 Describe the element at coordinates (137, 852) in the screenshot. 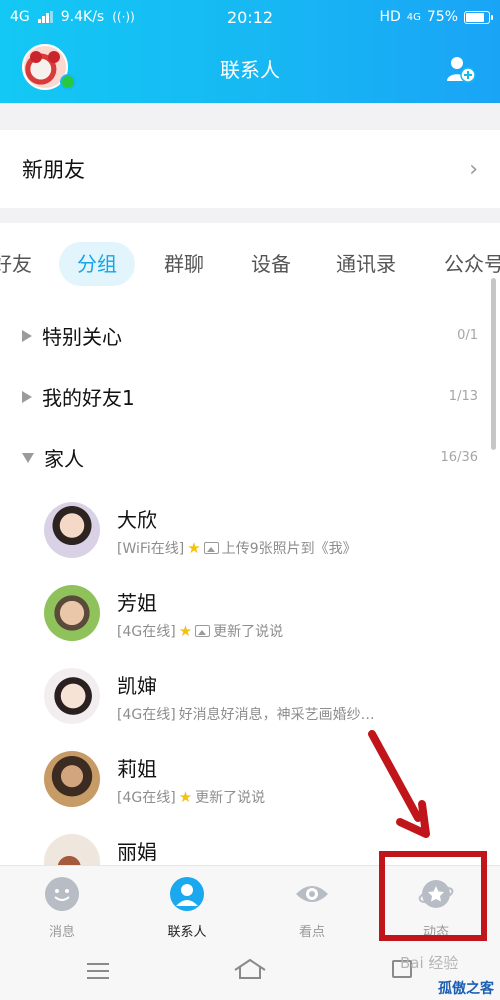

I see `contact-name: 丽娟` at that location.